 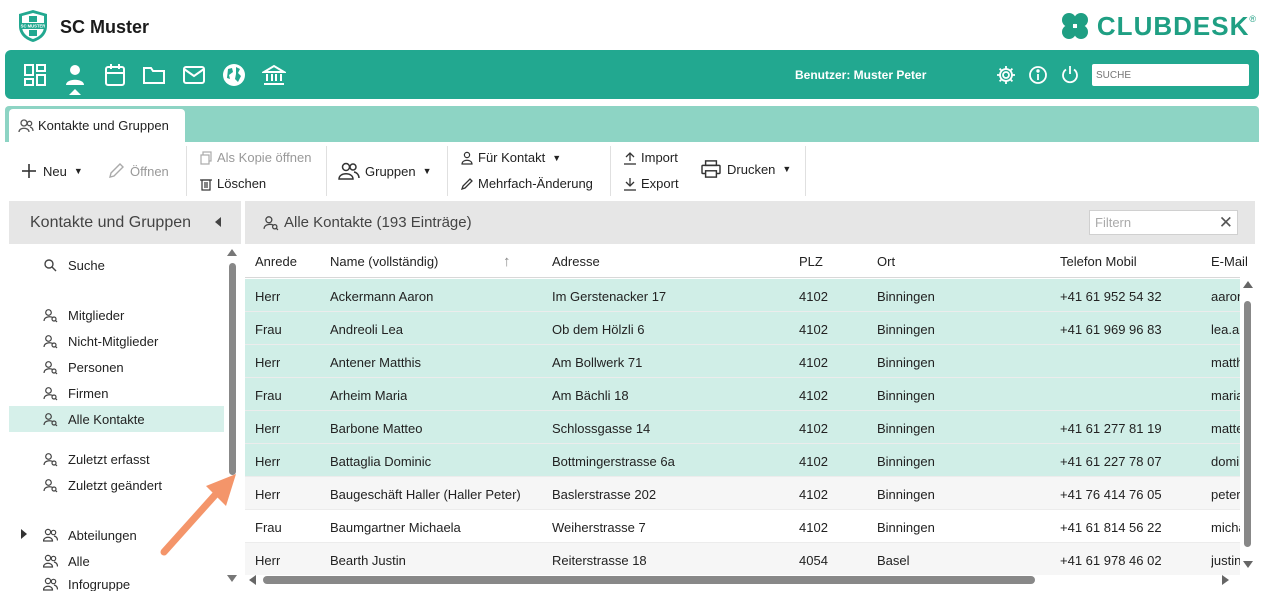 I want to click on table-vertical-scroll-thumb, so click(x=1247, y=424).